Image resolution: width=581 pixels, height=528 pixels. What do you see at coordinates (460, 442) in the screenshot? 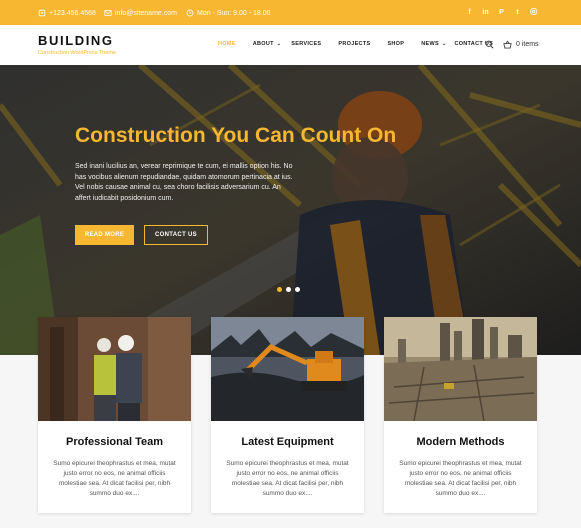
I see `feature-title: Modern Methods` at bounding box center [460, 442].